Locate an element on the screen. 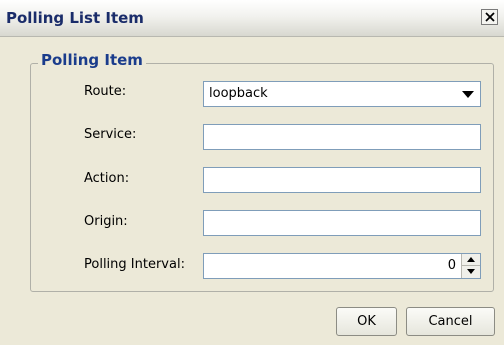  service-label: Service: is located at coordinates (110, 134).